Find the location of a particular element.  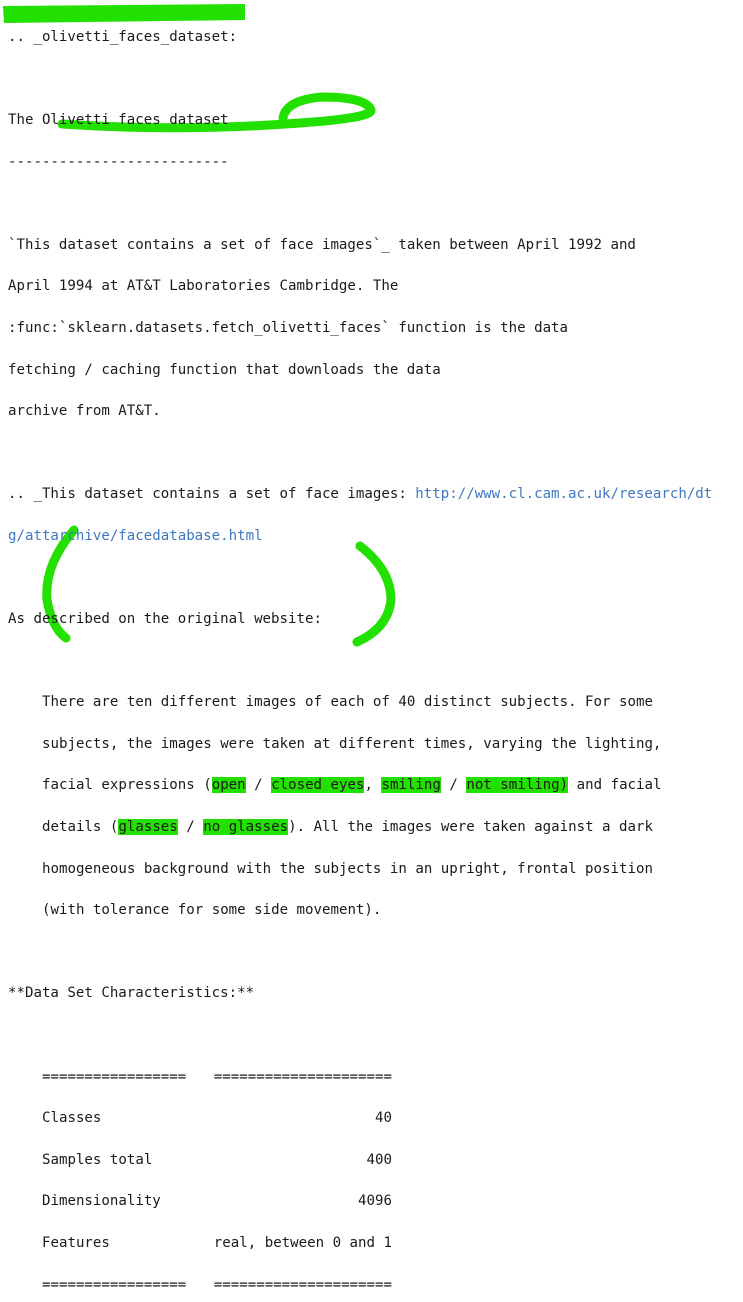

row-value: 40 is located at coordinates (383, 1118).